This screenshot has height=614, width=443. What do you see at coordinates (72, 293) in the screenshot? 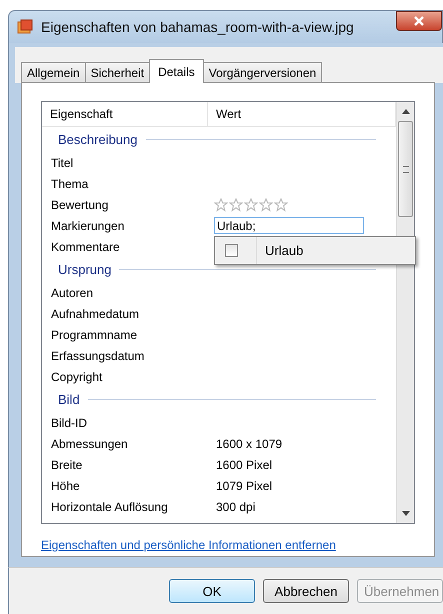
I see `property-name: Autoren` at bounding box center [72, 293].